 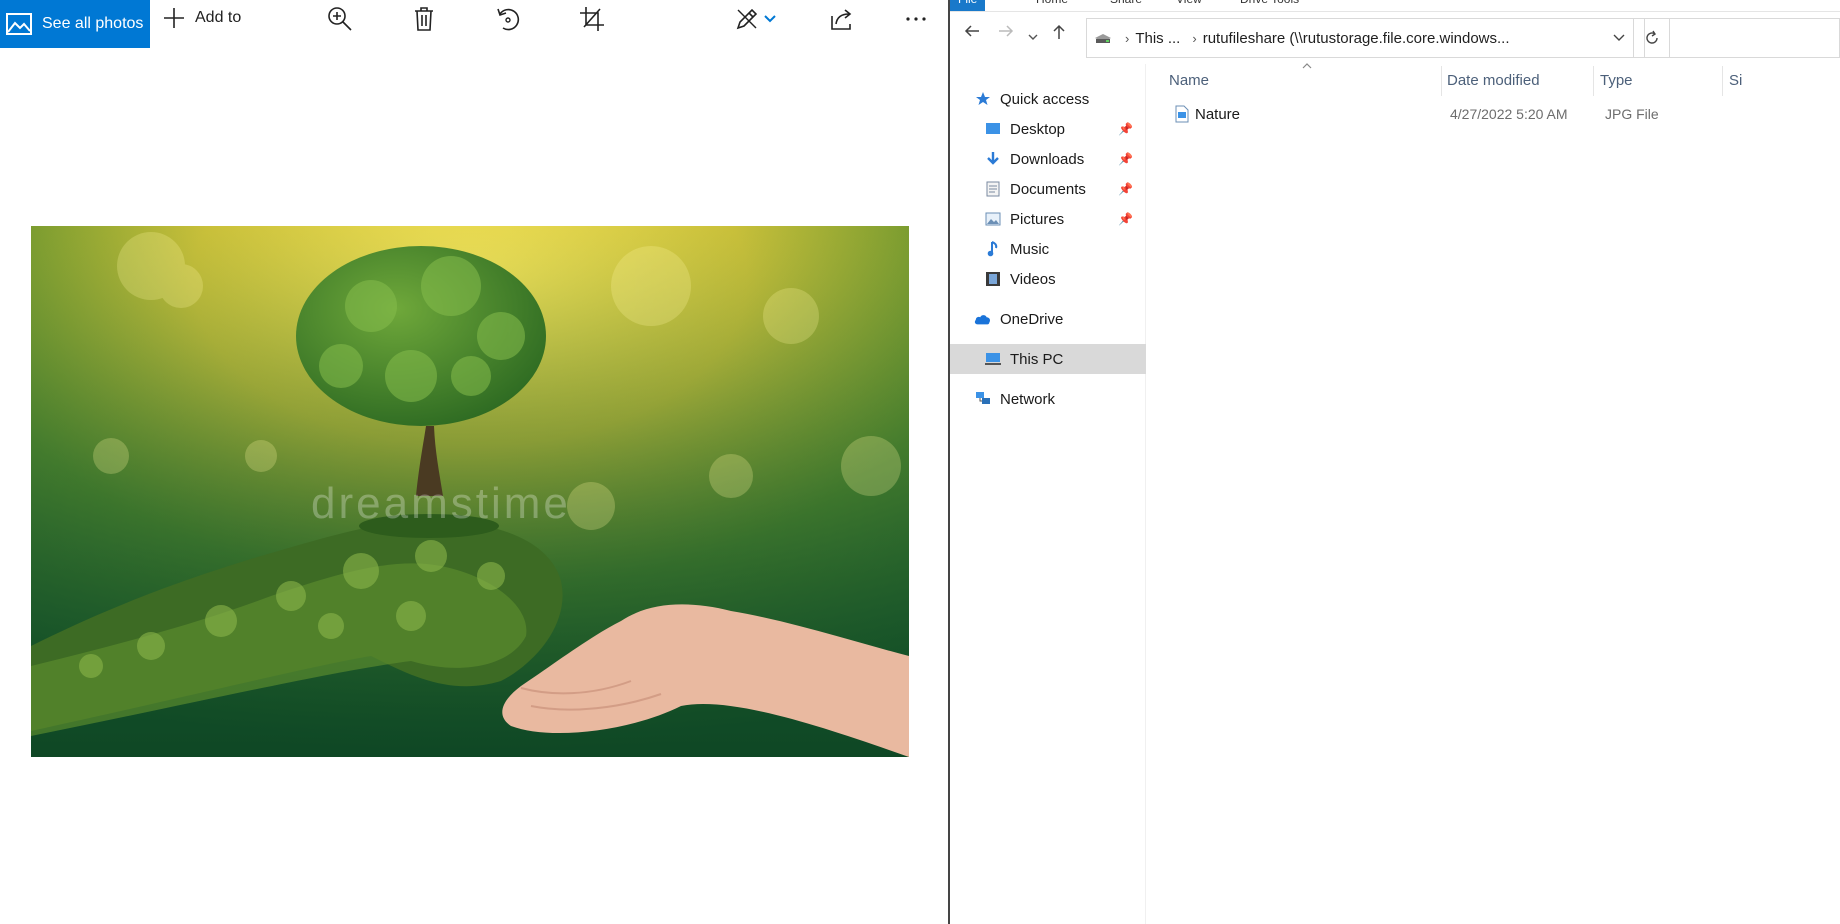 What do you see at coordinates (968, 5) in the screenshot?
I see `tab-file: File` at bounding box center [968, 5].